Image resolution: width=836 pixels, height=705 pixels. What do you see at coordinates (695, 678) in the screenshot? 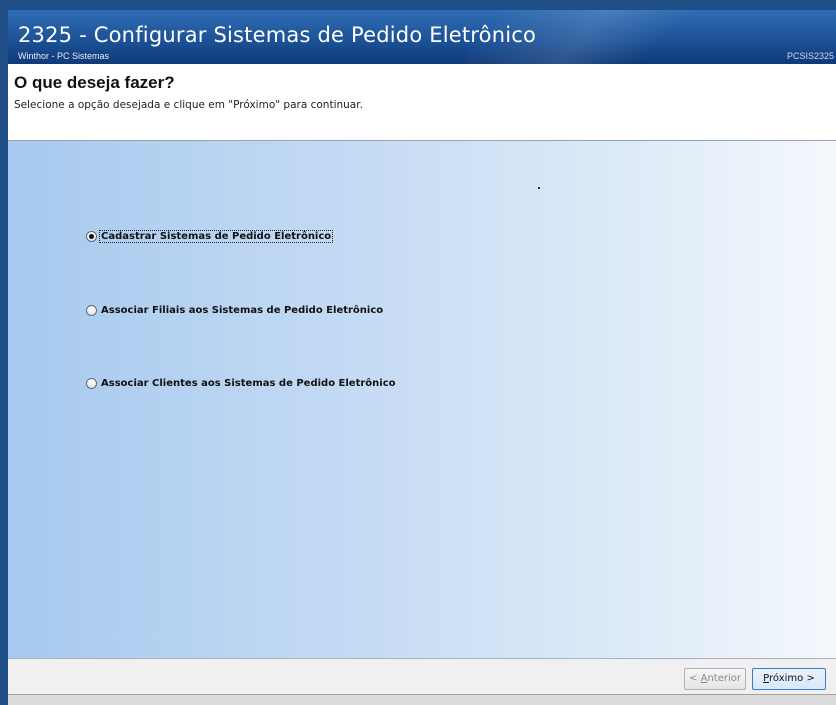
I see `previous-button-prefix: <` at bounding box center [695, 678].